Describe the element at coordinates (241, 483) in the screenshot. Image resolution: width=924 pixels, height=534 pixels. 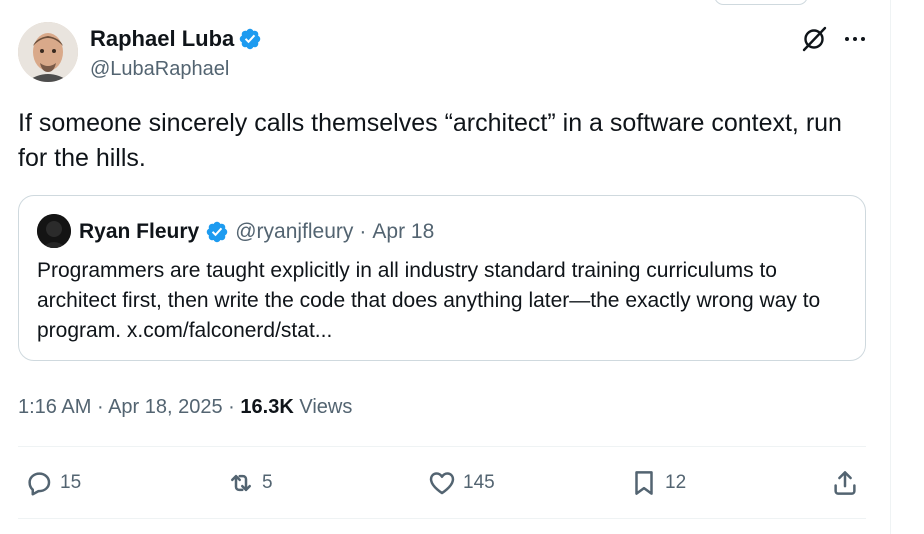
I see `repost-icon` at that location.